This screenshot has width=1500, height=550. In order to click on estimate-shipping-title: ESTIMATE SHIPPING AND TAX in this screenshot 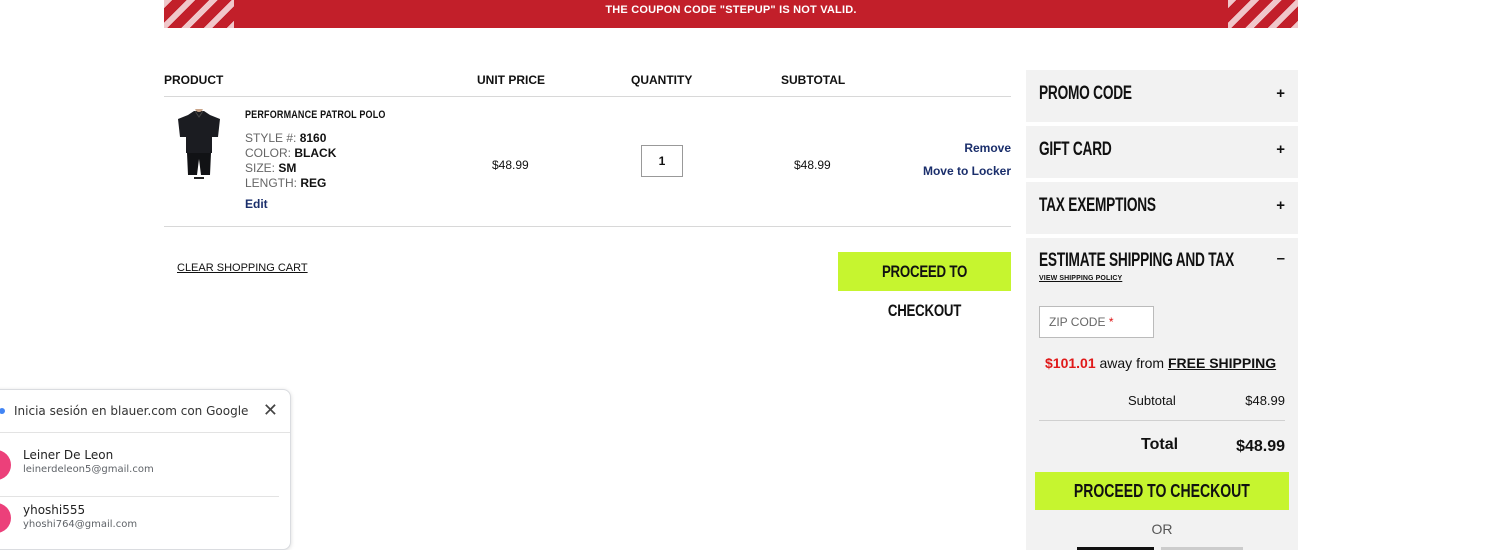, I will do `click(1136, 261)`.